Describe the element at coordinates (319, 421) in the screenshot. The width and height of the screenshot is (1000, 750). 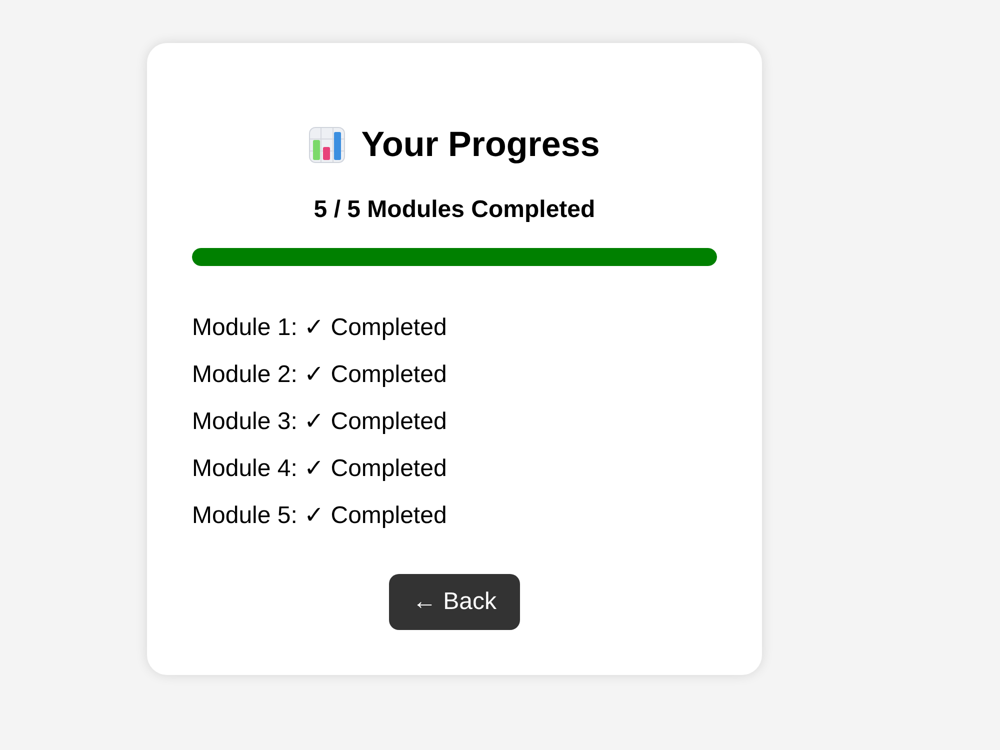
I see `module-status: Module 3: ✓ Completed` at that location.